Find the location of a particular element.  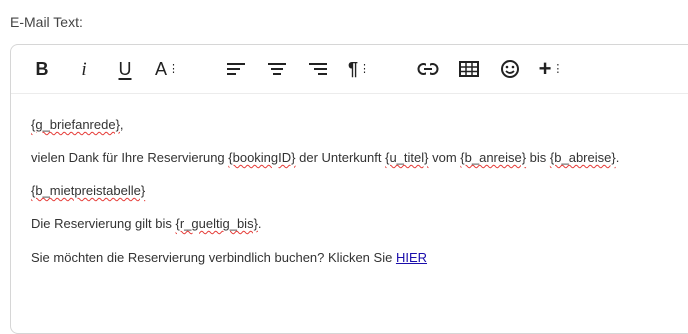

insert-plus-icon: + is located at coordinates (545, 68).